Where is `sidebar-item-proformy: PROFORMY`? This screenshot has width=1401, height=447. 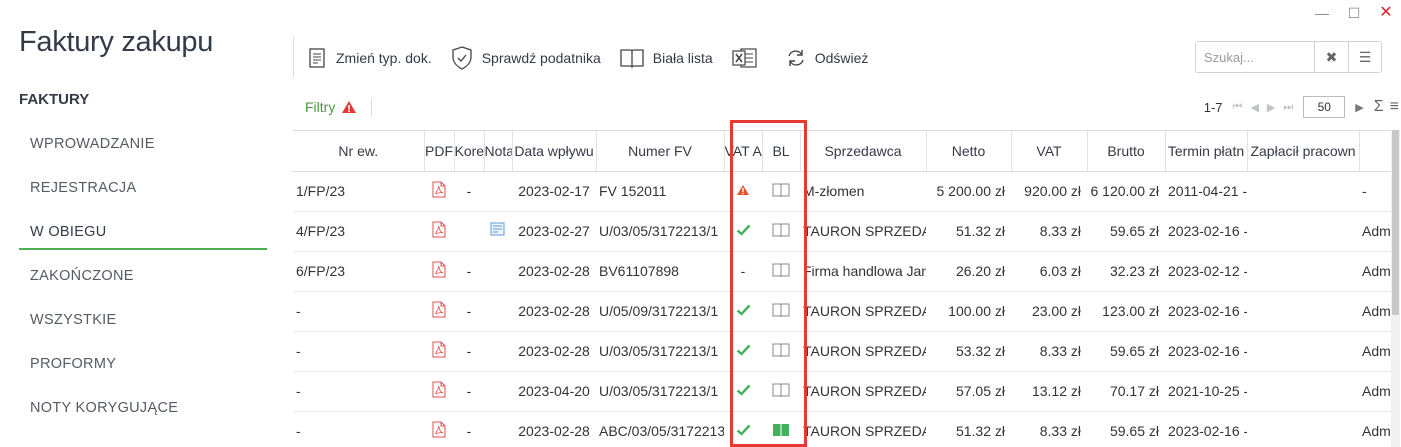 sidebar-item-proformy: PROFORMY is located at coordinates (143, 368).